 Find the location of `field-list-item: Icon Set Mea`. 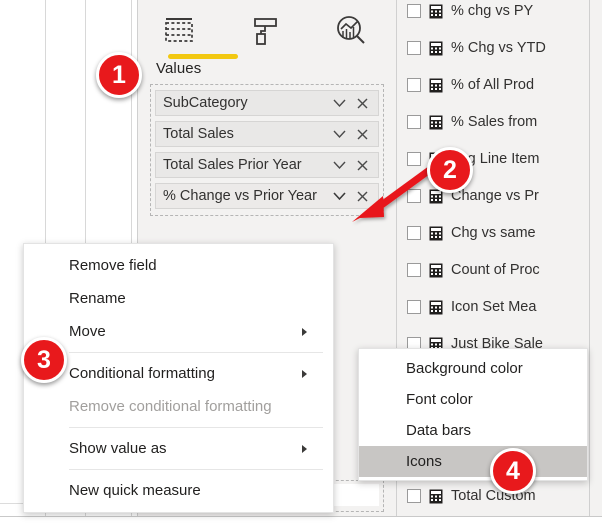

field-list-item: Icon Set Mea is located at coordinates (471, 307).